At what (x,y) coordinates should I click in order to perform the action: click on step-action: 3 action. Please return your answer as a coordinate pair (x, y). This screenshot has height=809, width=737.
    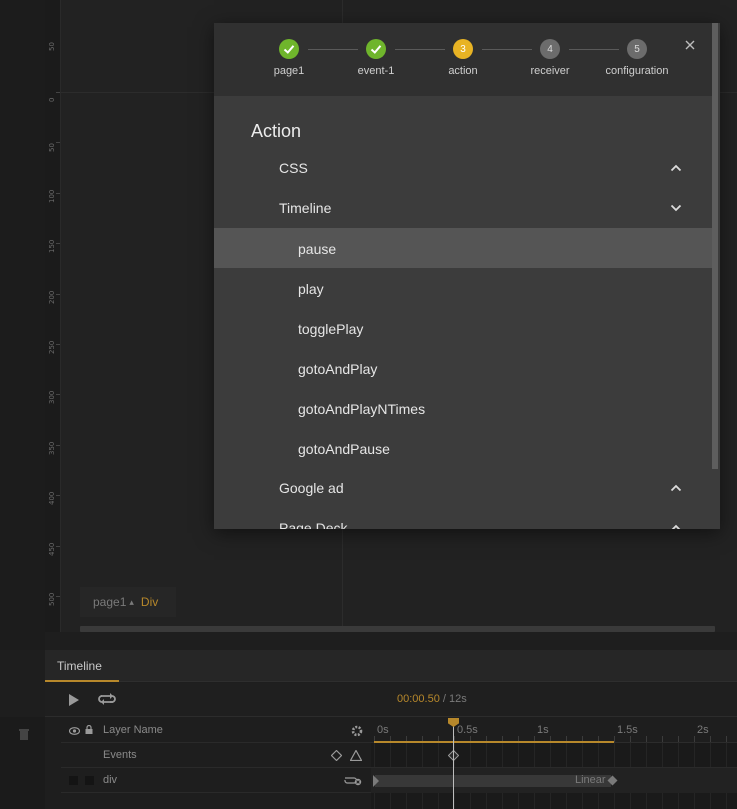
    Looking at the image, I should click on (463, 58).